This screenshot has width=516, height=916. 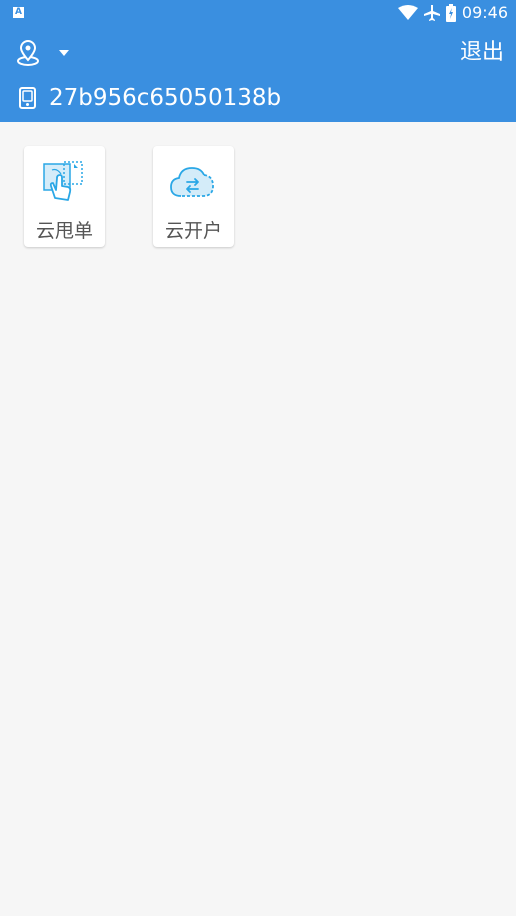 I want to click on device-icon, so click(x=27, y=98).